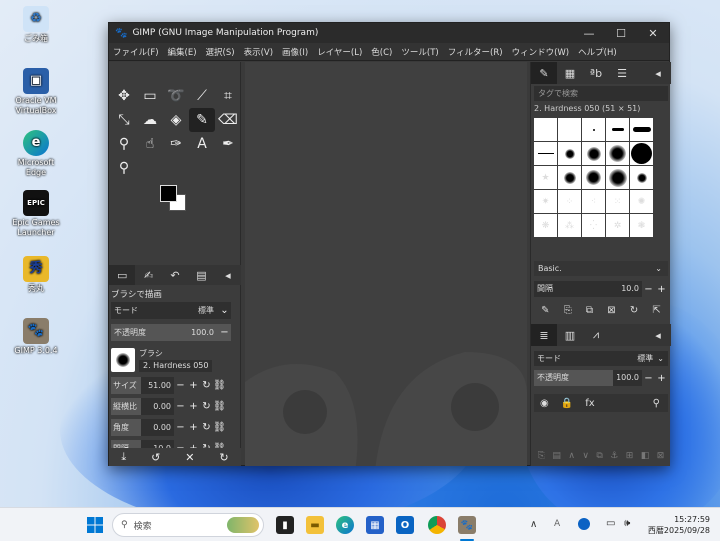  I want to click on menu-windows: ウィンドウ(W), so click(541, 52).